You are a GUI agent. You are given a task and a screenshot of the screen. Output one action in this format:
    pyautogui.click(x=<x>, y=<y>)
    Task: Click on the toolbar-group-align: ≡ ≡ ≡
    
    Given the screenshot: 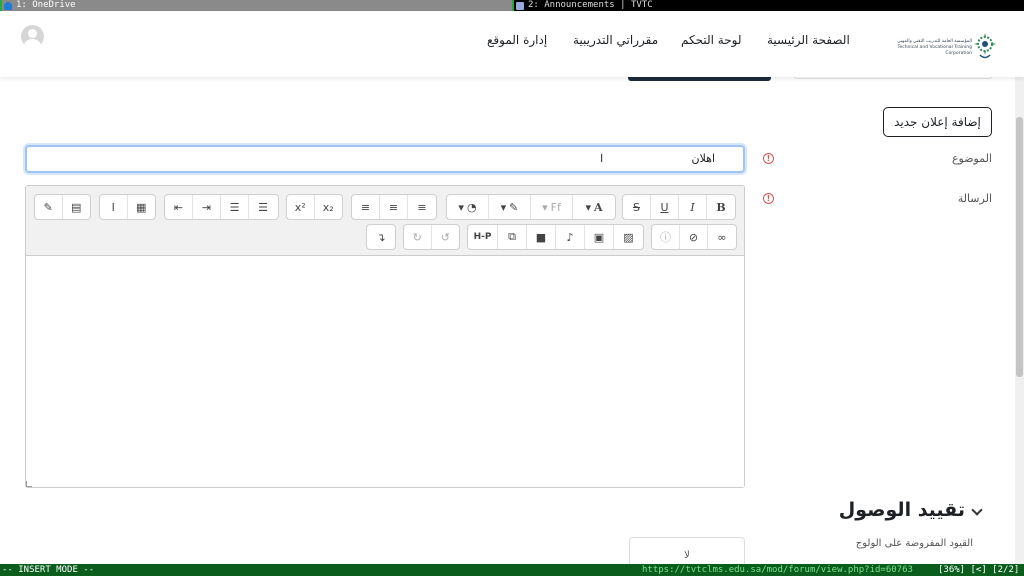 What is the action you would take?
    pyautogui.click(x=394, y=207)
    